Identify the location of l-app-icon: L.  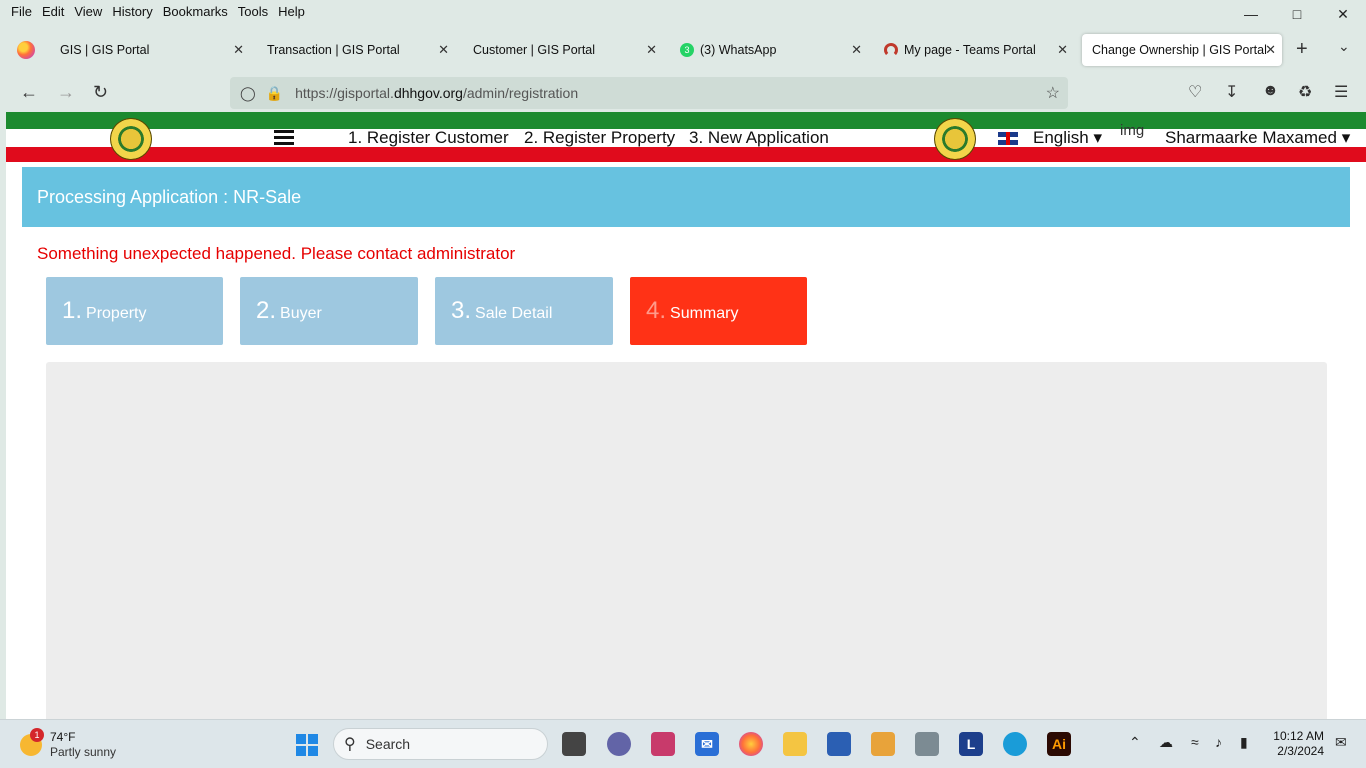
(971, 744).